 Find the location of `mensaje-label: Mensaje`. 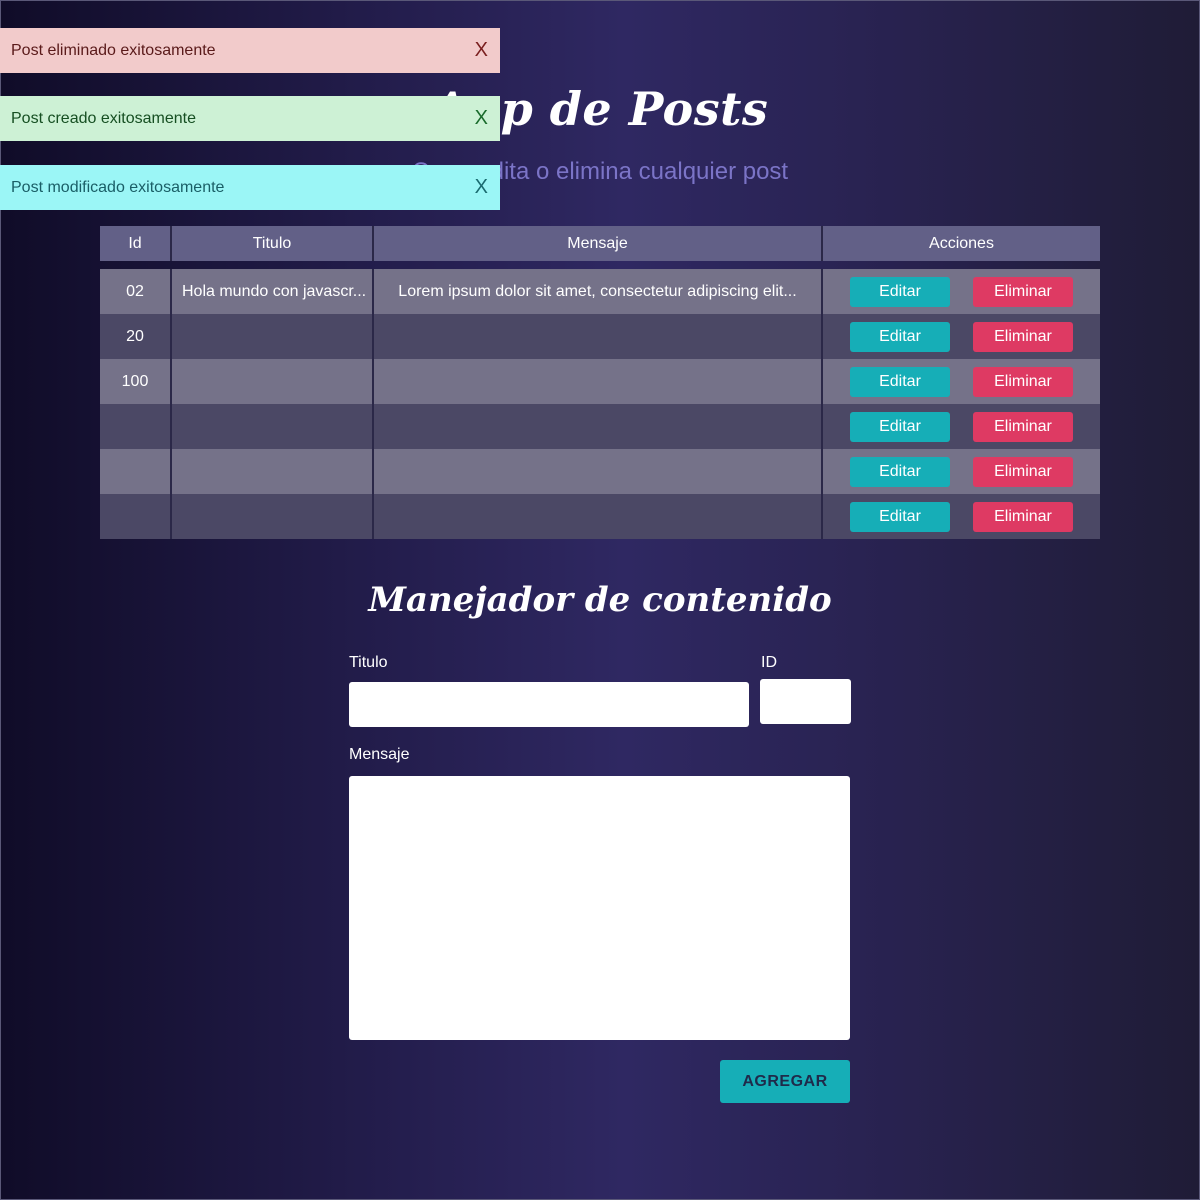

mensaje-label: Mensaje is located at coordinates (379, 754).